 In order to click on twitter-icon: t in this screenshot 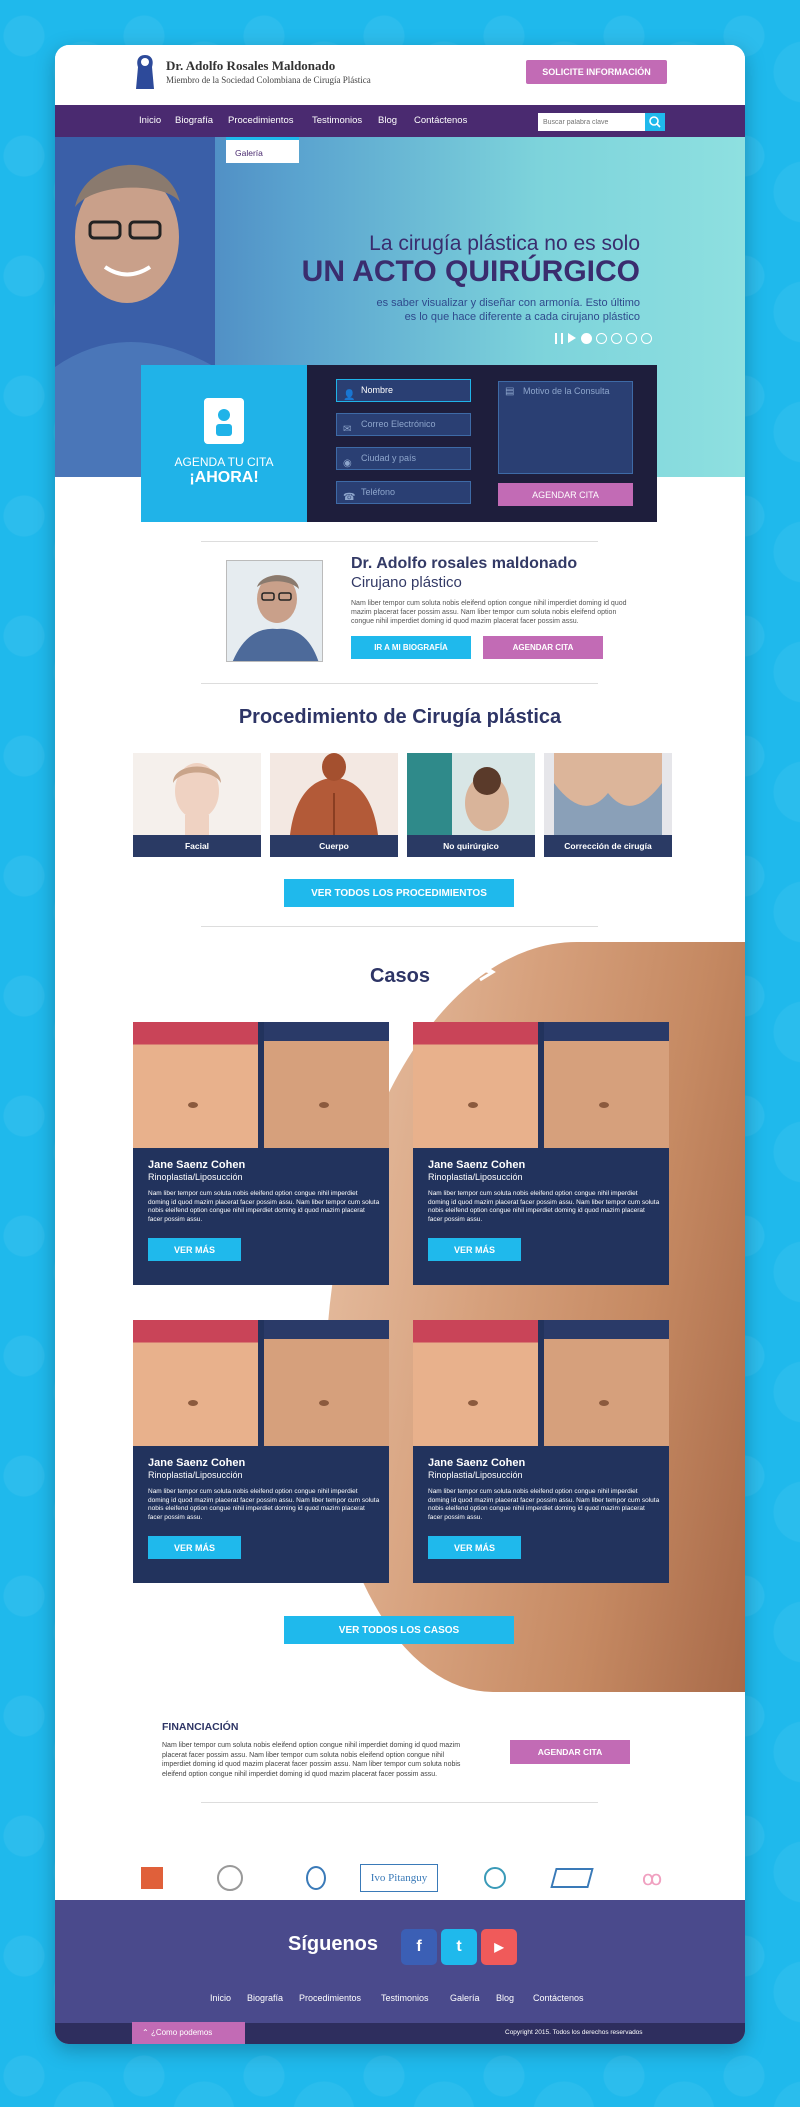, I will do `click(459, 1947)`.